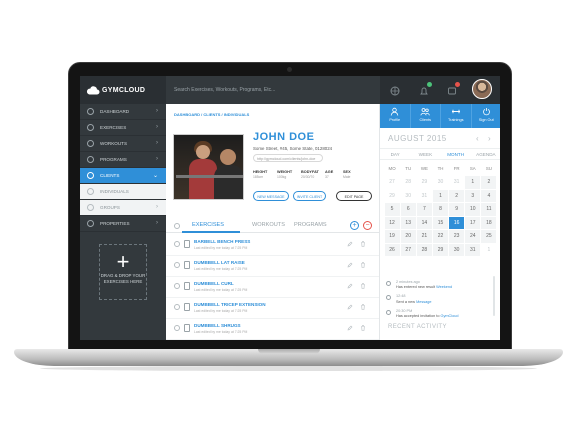 The height and width of the screenshot is (433, 577). Describe the element at coordinates (219, 262) in the screenshot. I see `exercise-title: DUMBBELL LAT RAISE` at that location.